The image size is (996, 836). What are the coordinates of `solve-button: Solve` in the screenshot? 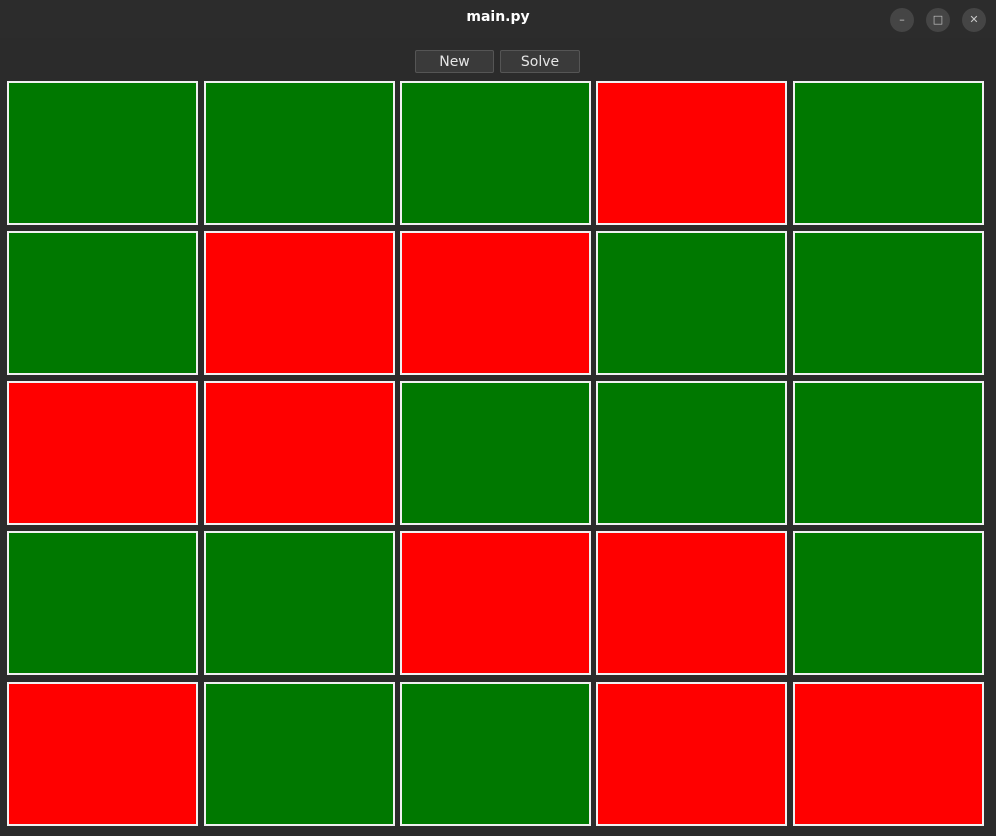 It's located at (540, 61).